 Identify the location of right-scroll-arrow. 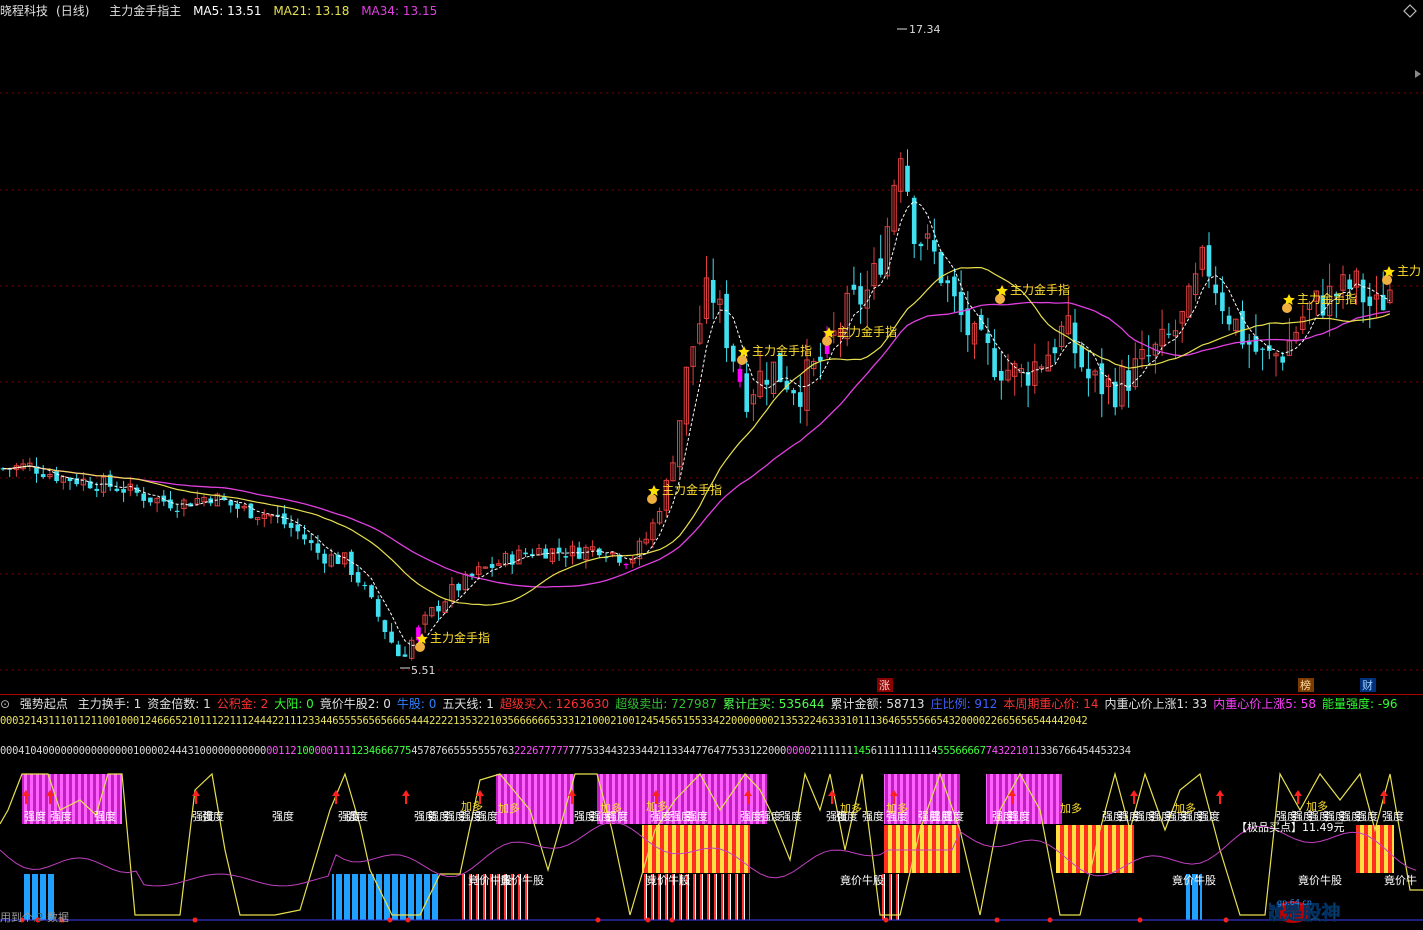
(1418, 74).